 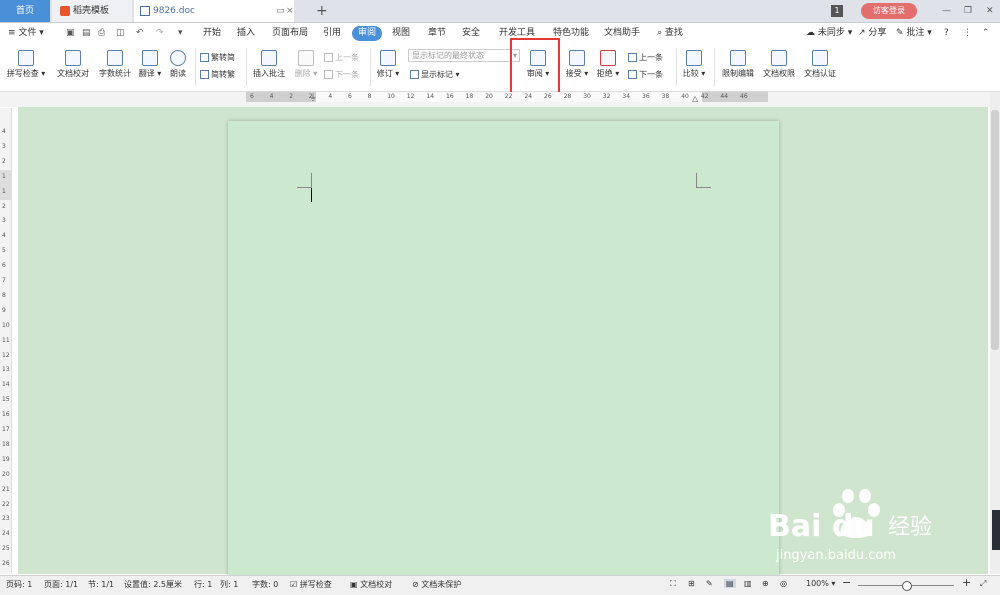 What do you see at coordinates (101, 33) in the screenshot?
I see `print-icon: ⎙` at bounding box center [101, 33].